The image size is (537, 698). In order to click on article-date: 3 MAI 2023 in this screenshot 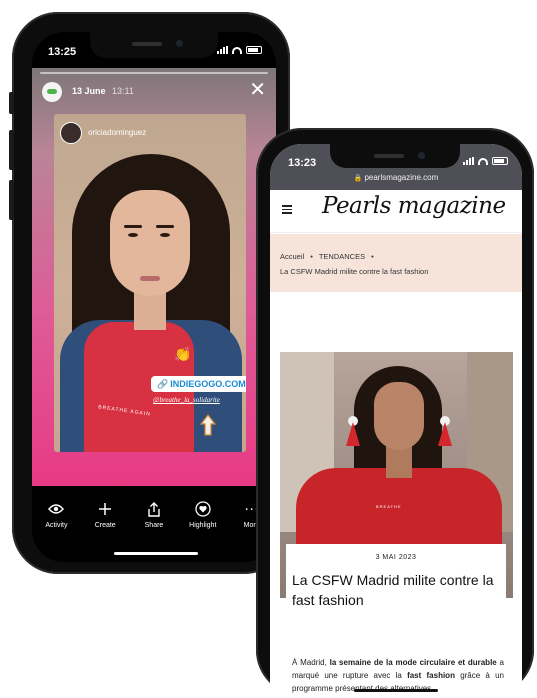, I will do `click(396, 557)`.